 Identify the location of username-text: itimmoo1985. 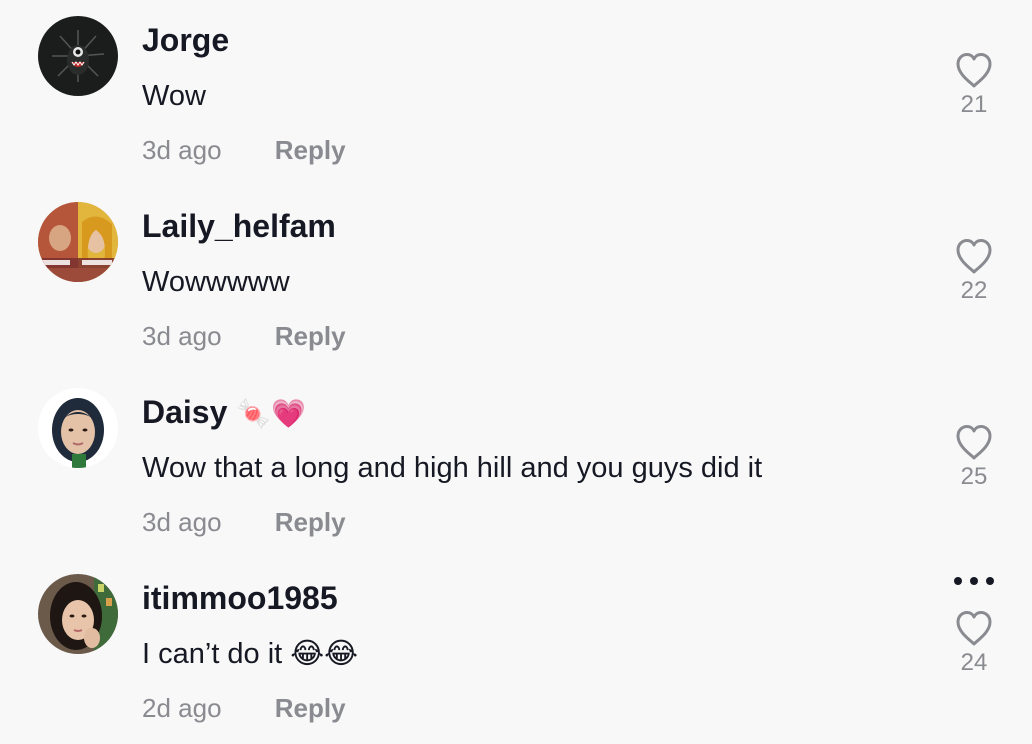
(240, 598).